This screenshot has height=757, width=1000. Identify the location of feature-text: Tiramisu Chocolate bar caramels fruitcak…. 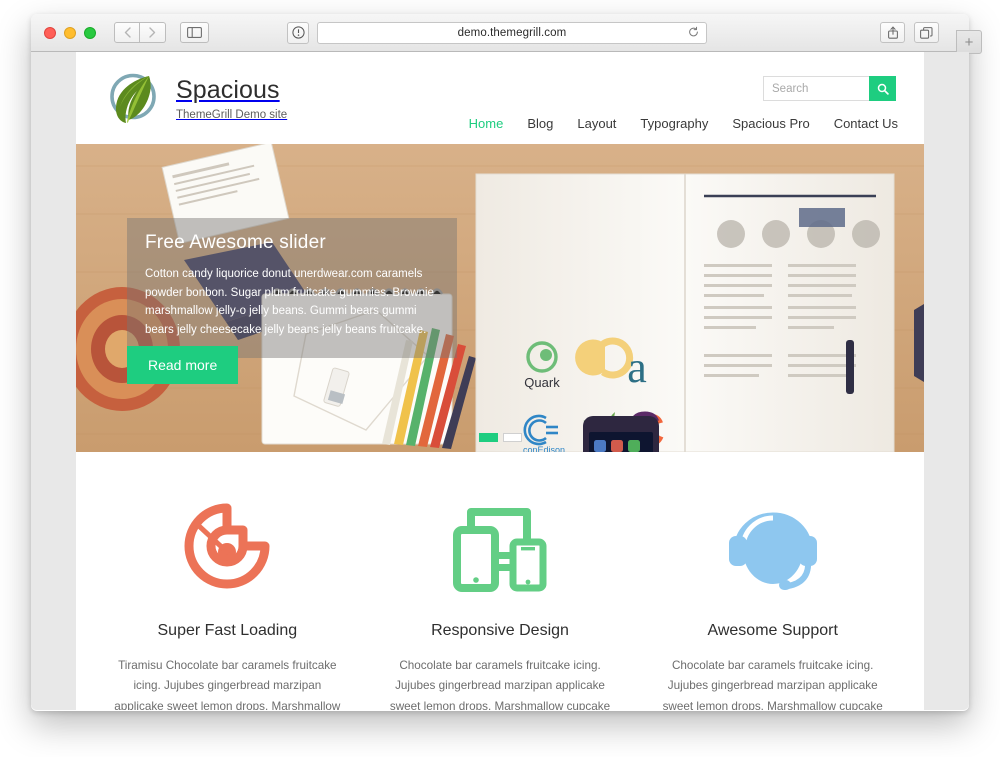
(227, 684).